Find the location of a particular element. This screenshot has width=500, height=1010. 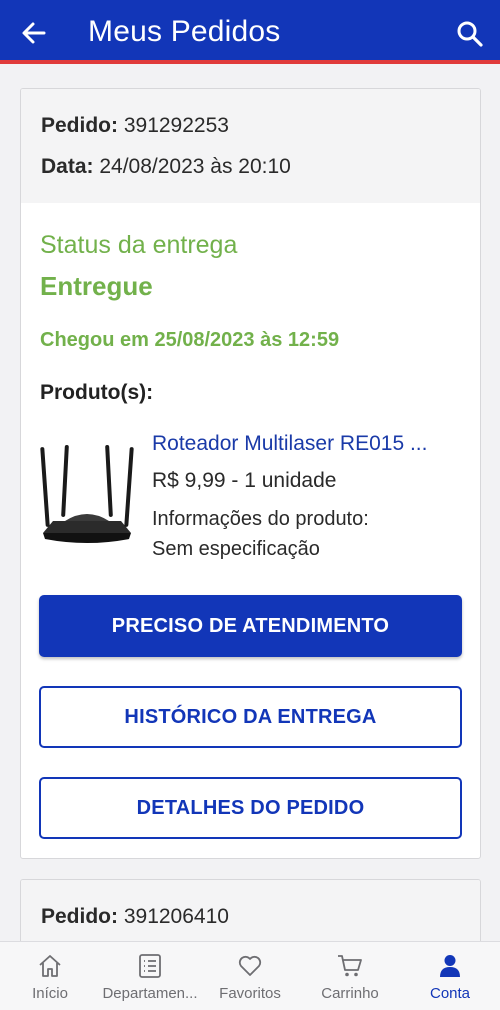

delivery-status-value: Entregue is located at coordinates (96, 286).